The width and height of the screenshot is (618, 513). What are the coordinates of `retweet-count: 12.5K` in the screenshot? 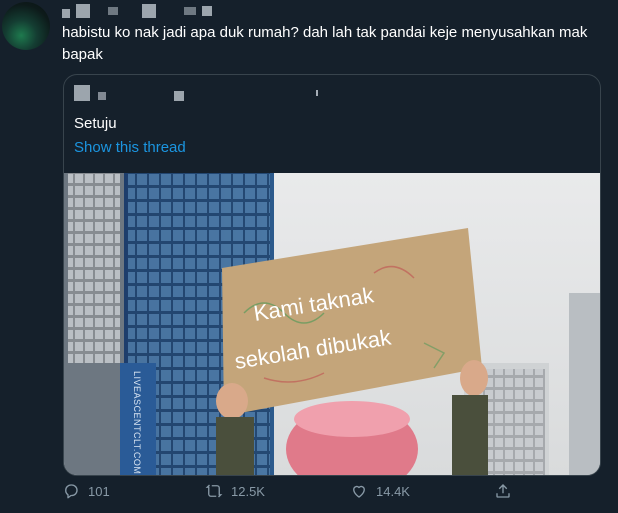 It's located at (248, 491).